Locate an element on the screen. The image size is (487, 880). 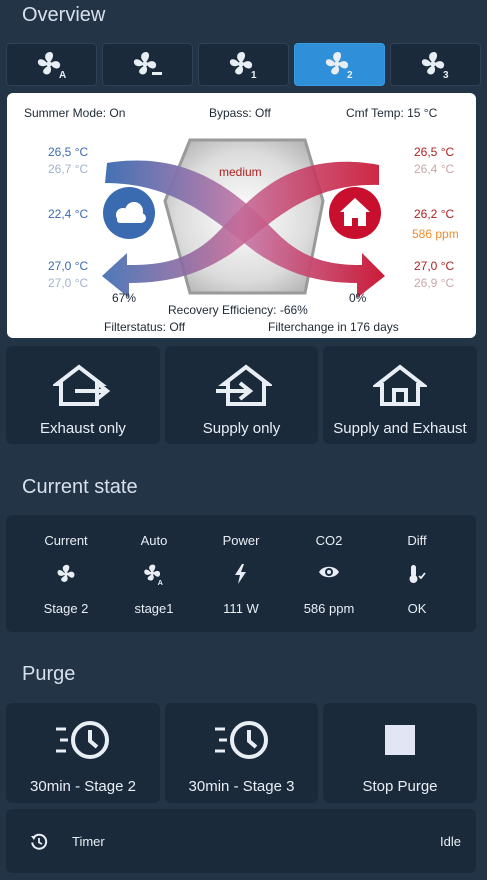
stop-purge-button: Stop Purge is located at coordinates (400, 753).